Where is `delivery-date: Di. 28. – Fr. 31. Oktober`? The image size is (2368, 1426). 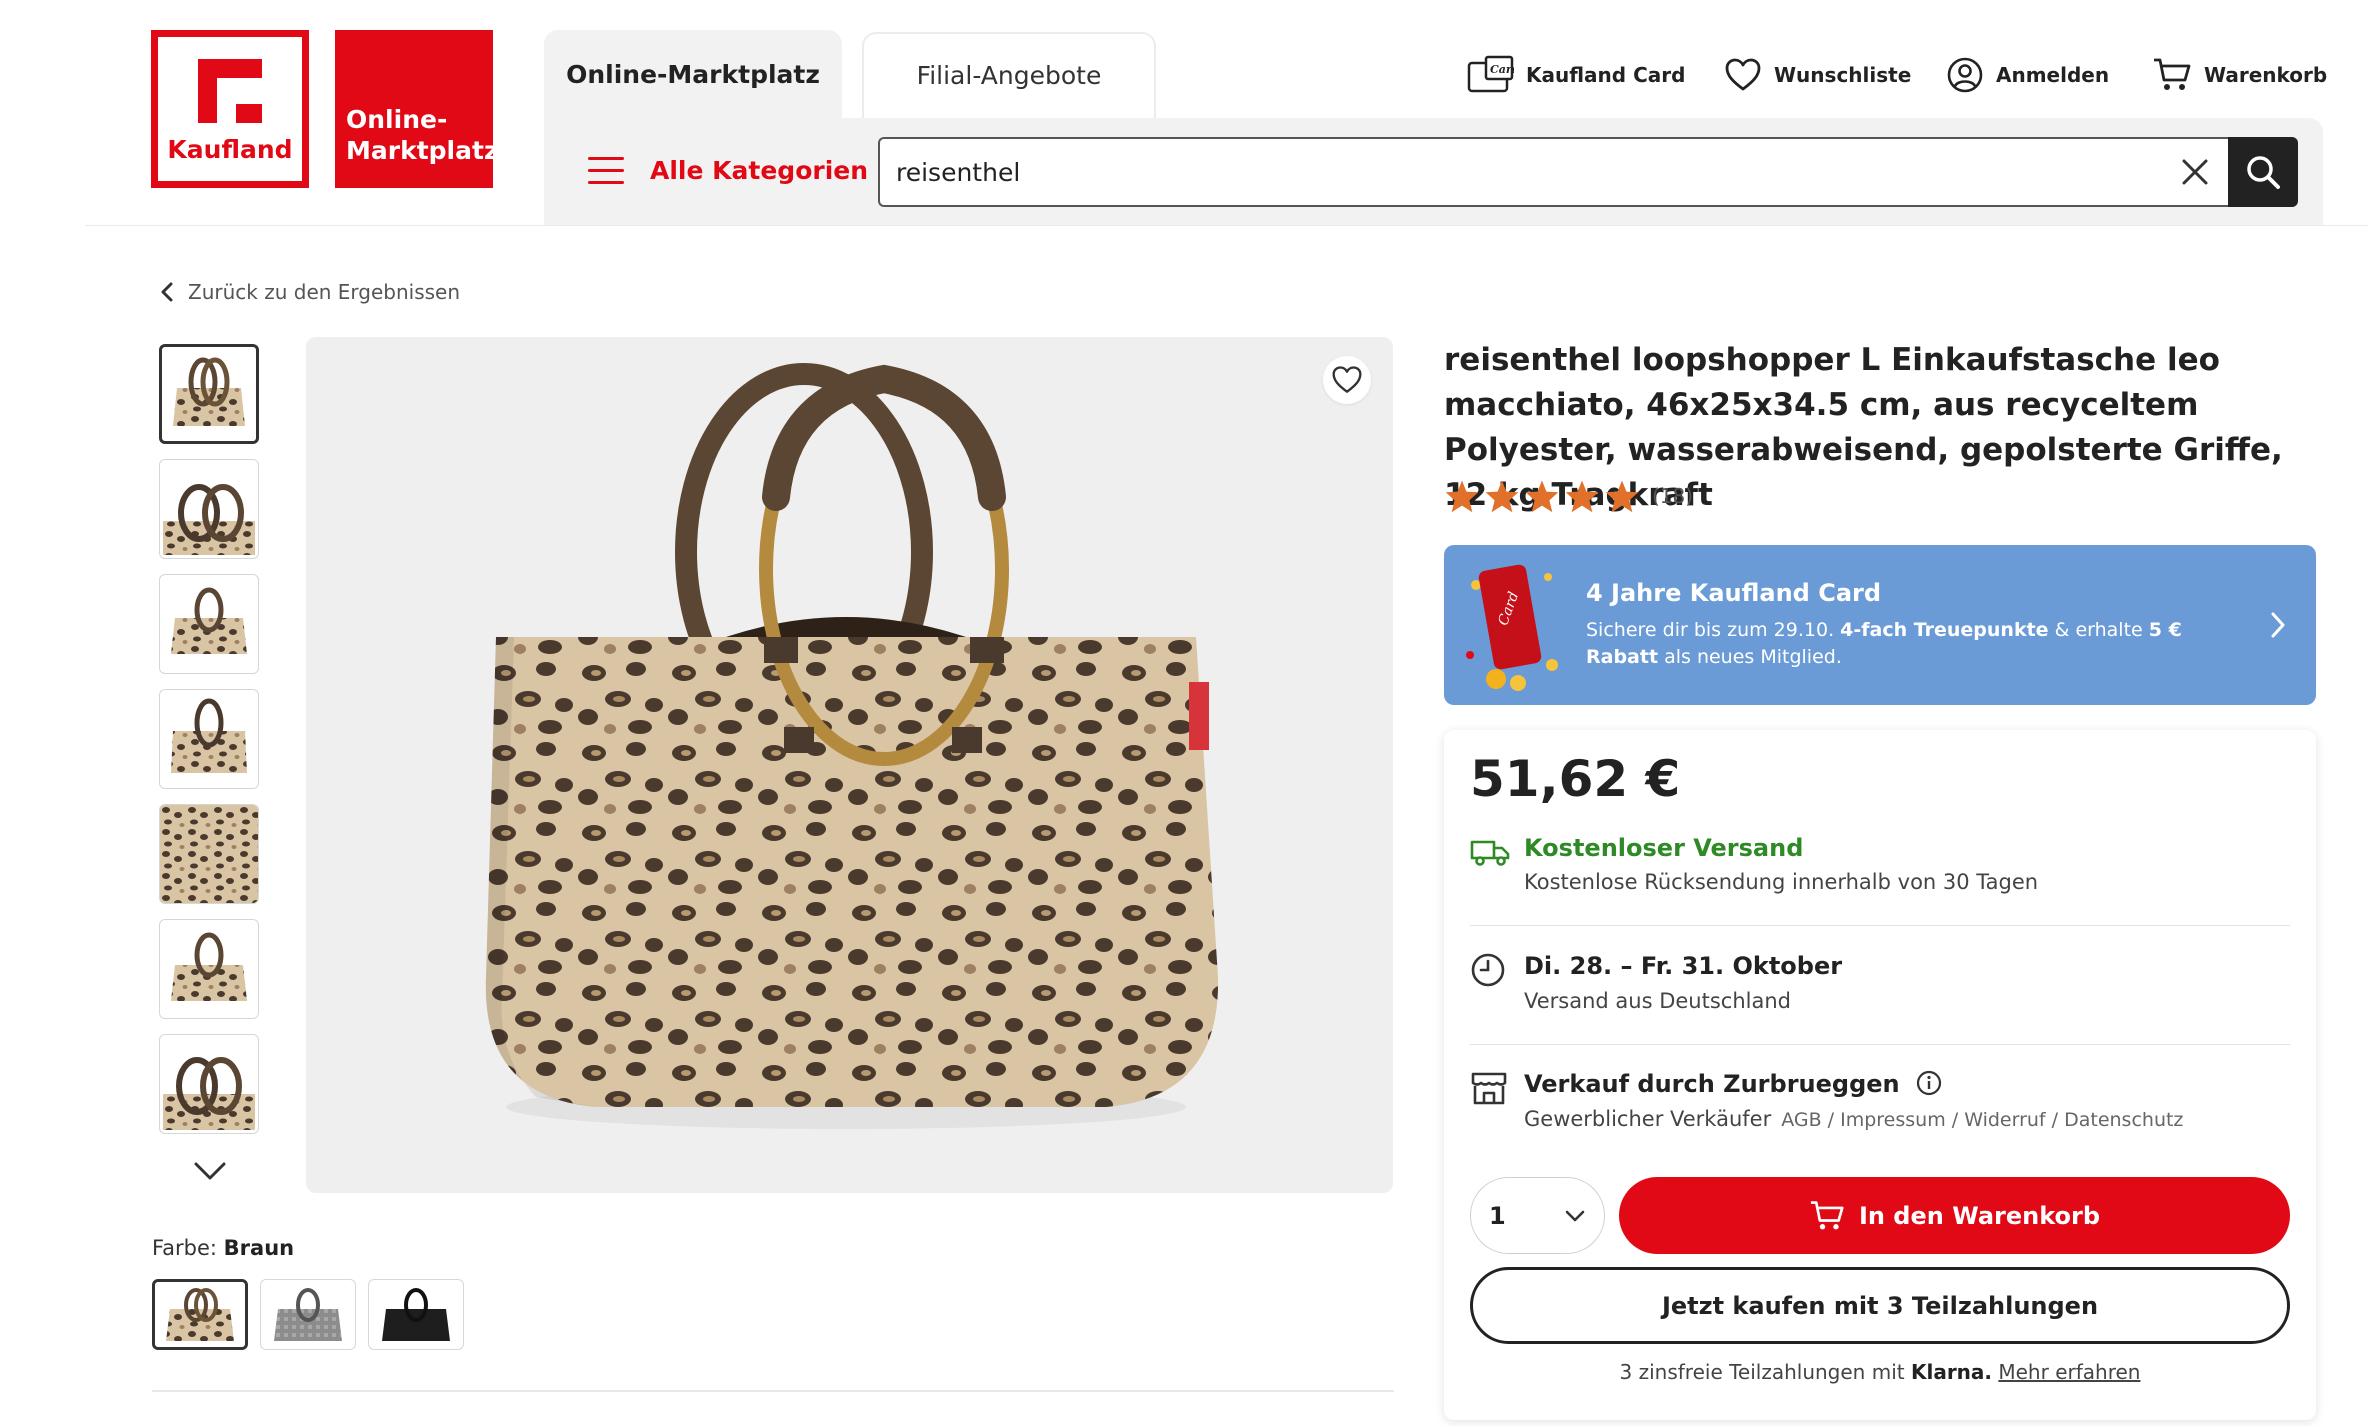
delivery-date: Di. 28. – Fr. 31. Oktober is located at coordinates (1683, 966).